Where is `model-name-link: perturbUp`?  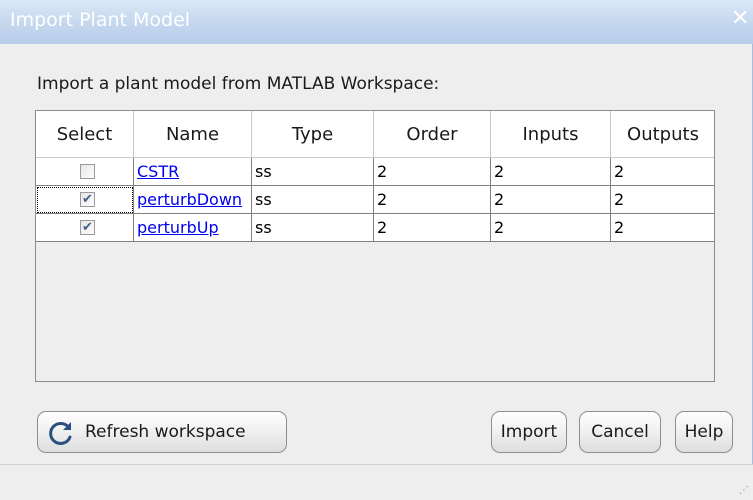
model-name-link: perturbUp is located at coordinates (178, 227).